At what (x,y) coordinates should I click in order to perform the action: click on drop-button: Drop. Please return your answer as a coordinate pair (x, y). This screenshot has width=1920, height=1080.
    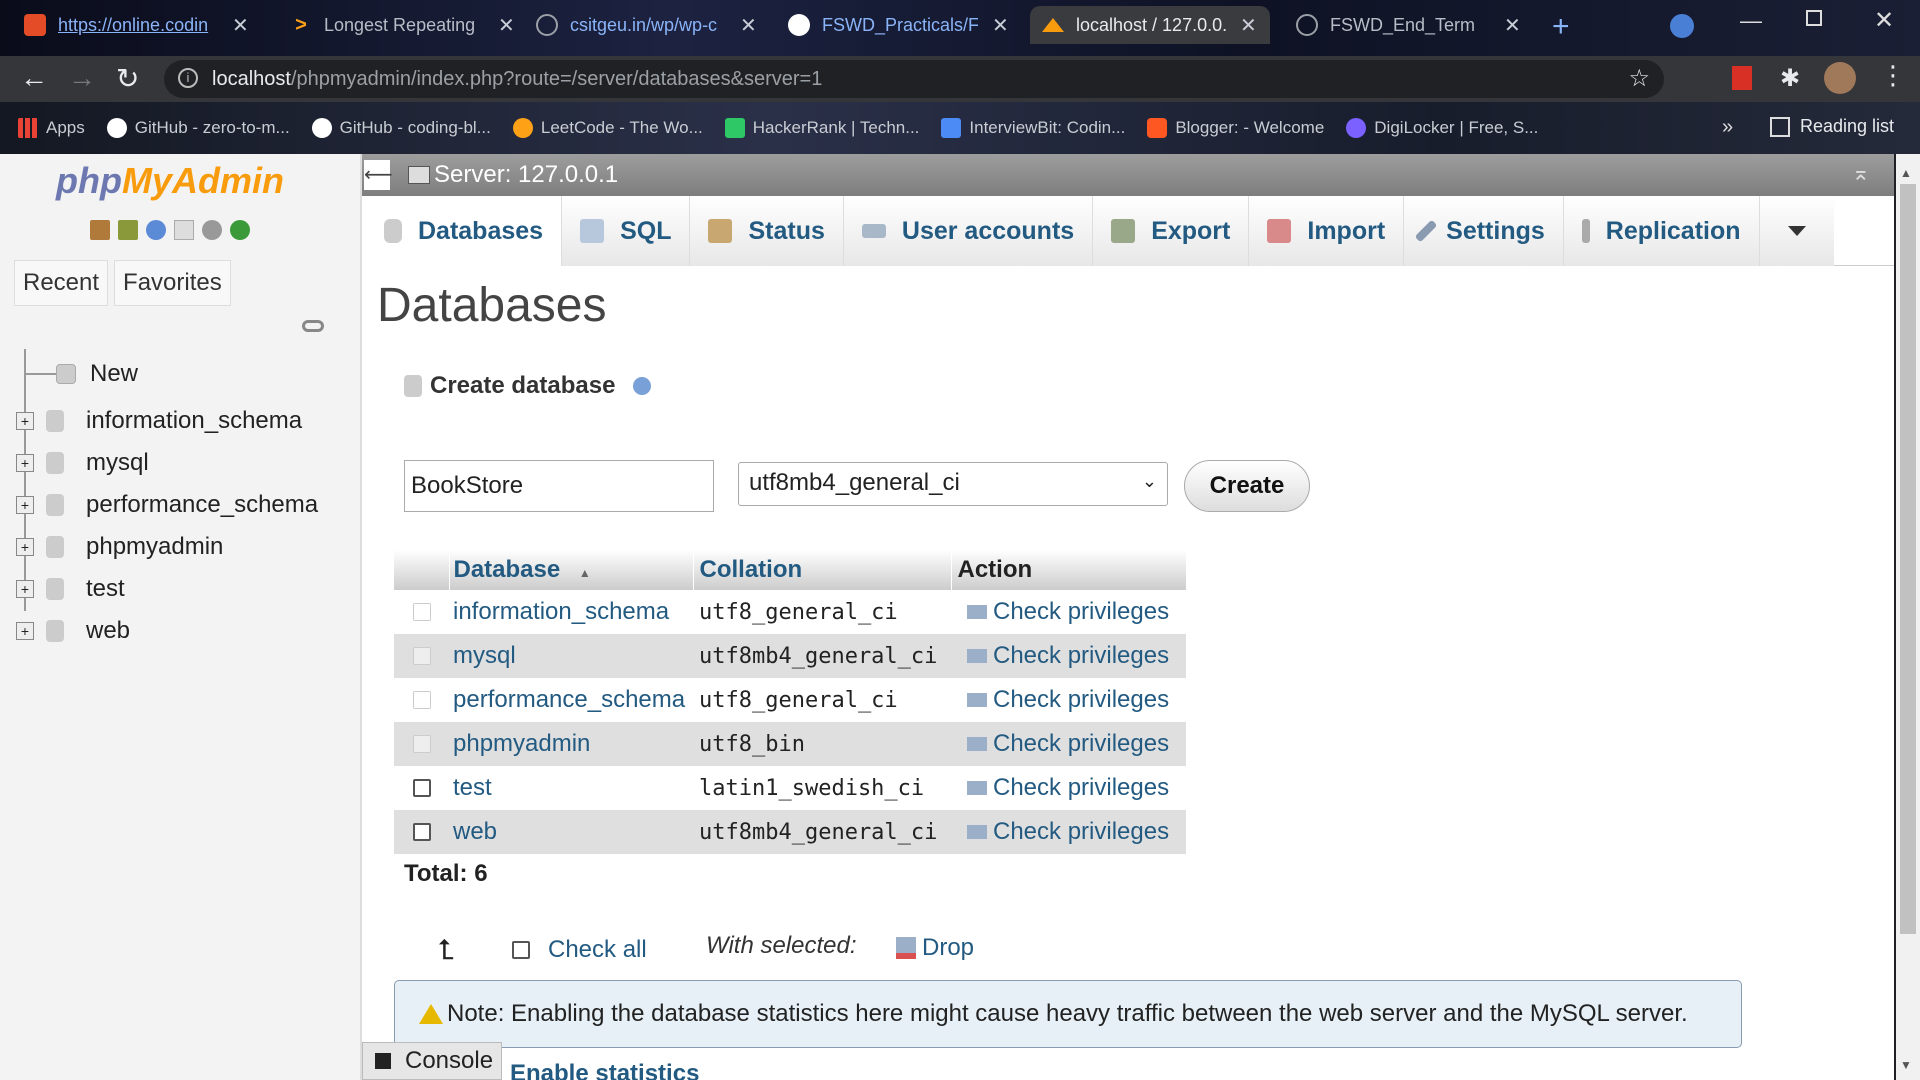
    Looking at the image, I should click on (935, 948).